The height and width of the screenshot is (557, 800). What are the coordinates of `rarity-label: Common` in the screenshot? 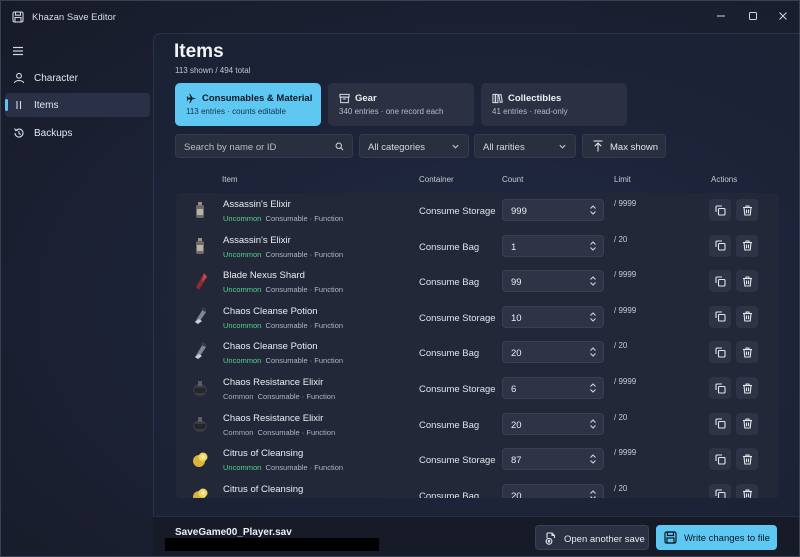 It's located at (238, 432).